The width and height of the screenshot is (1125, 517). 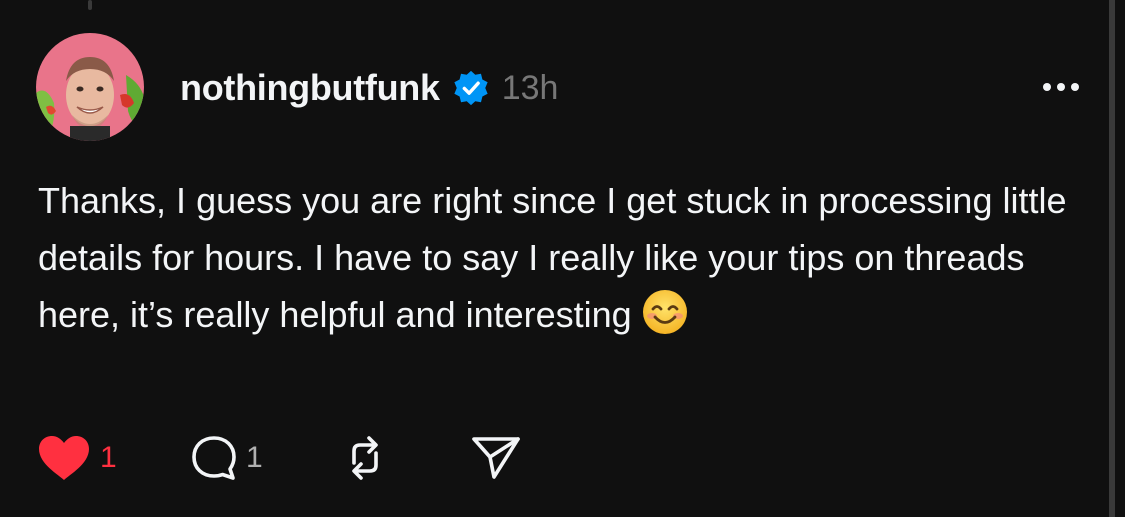 I want to click on avatar-image, so click(x=90, y=87).